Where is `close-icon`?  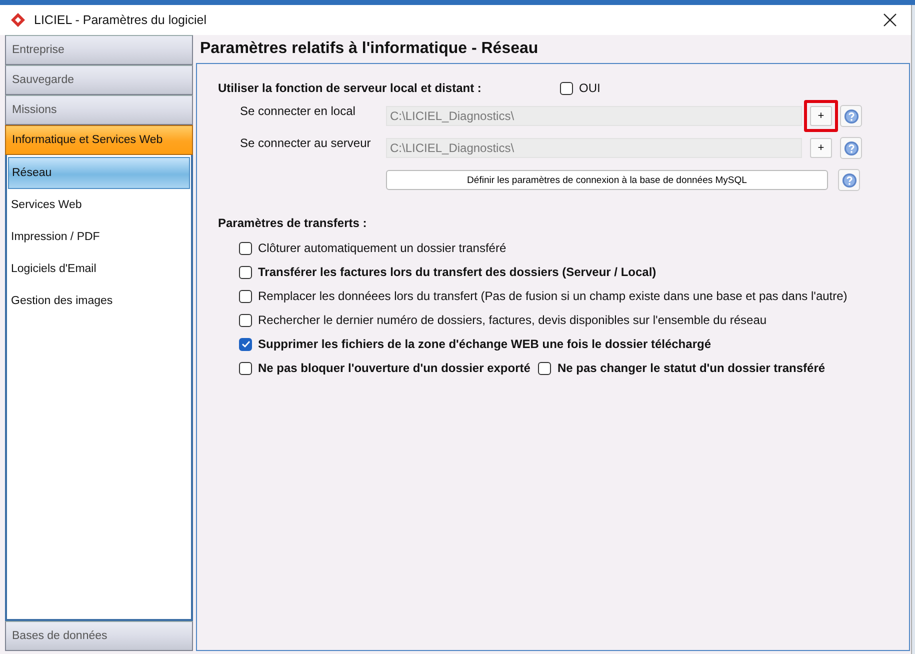 close-icon is located at coordinates (890, 20).